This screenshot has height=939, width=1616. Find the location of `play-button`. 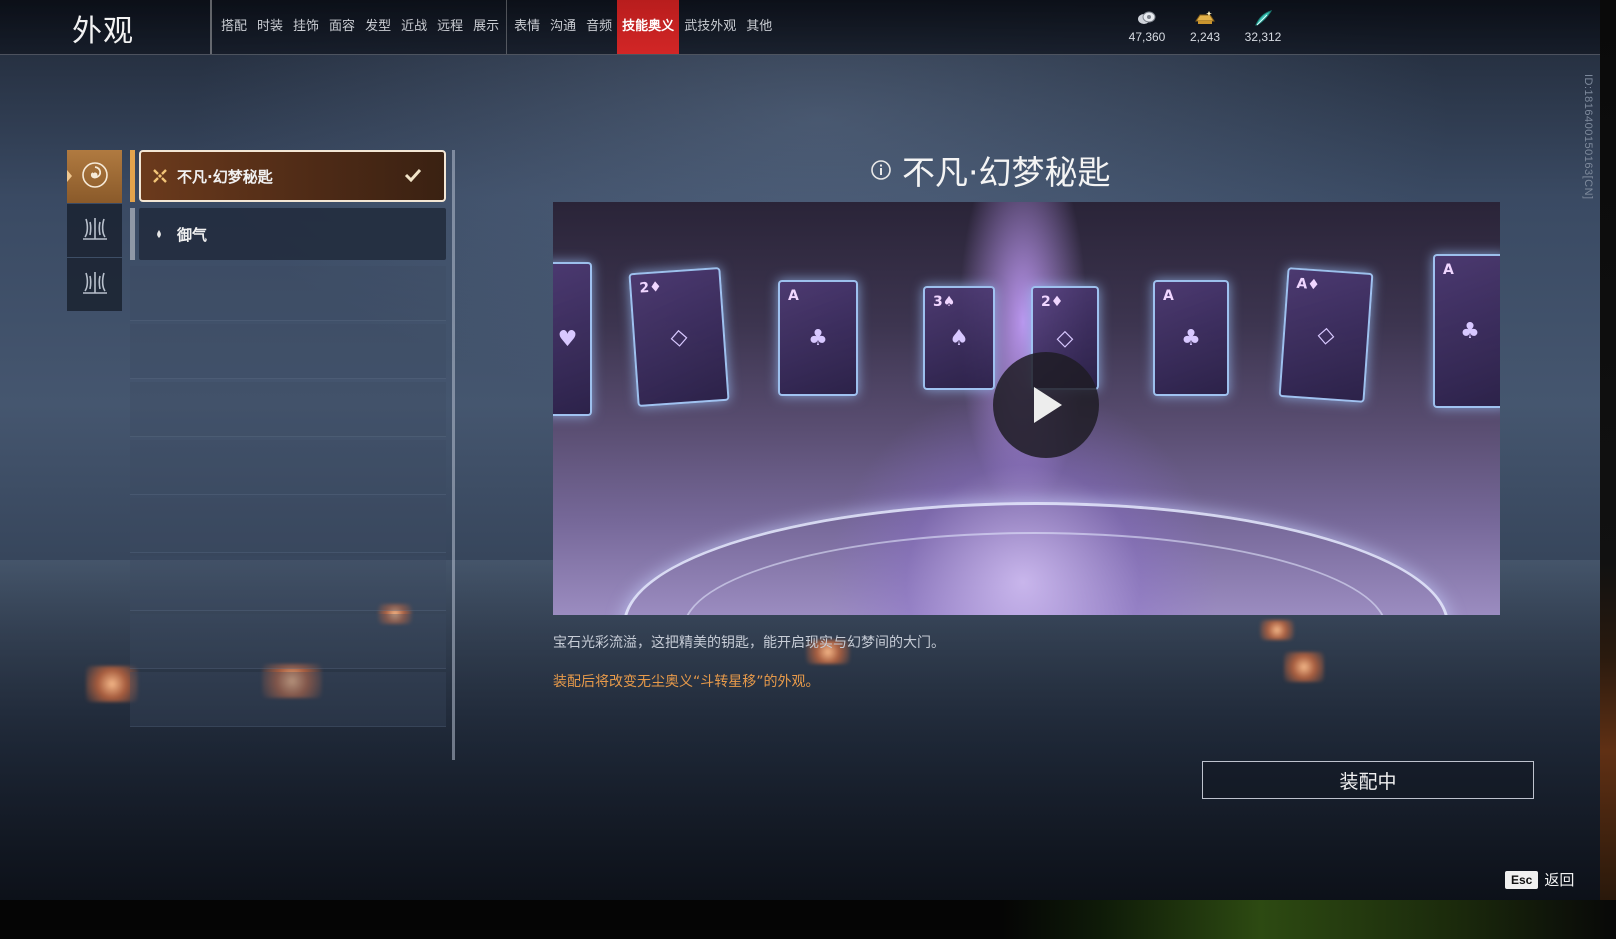

play-button is located at coordinates (1046, 405).